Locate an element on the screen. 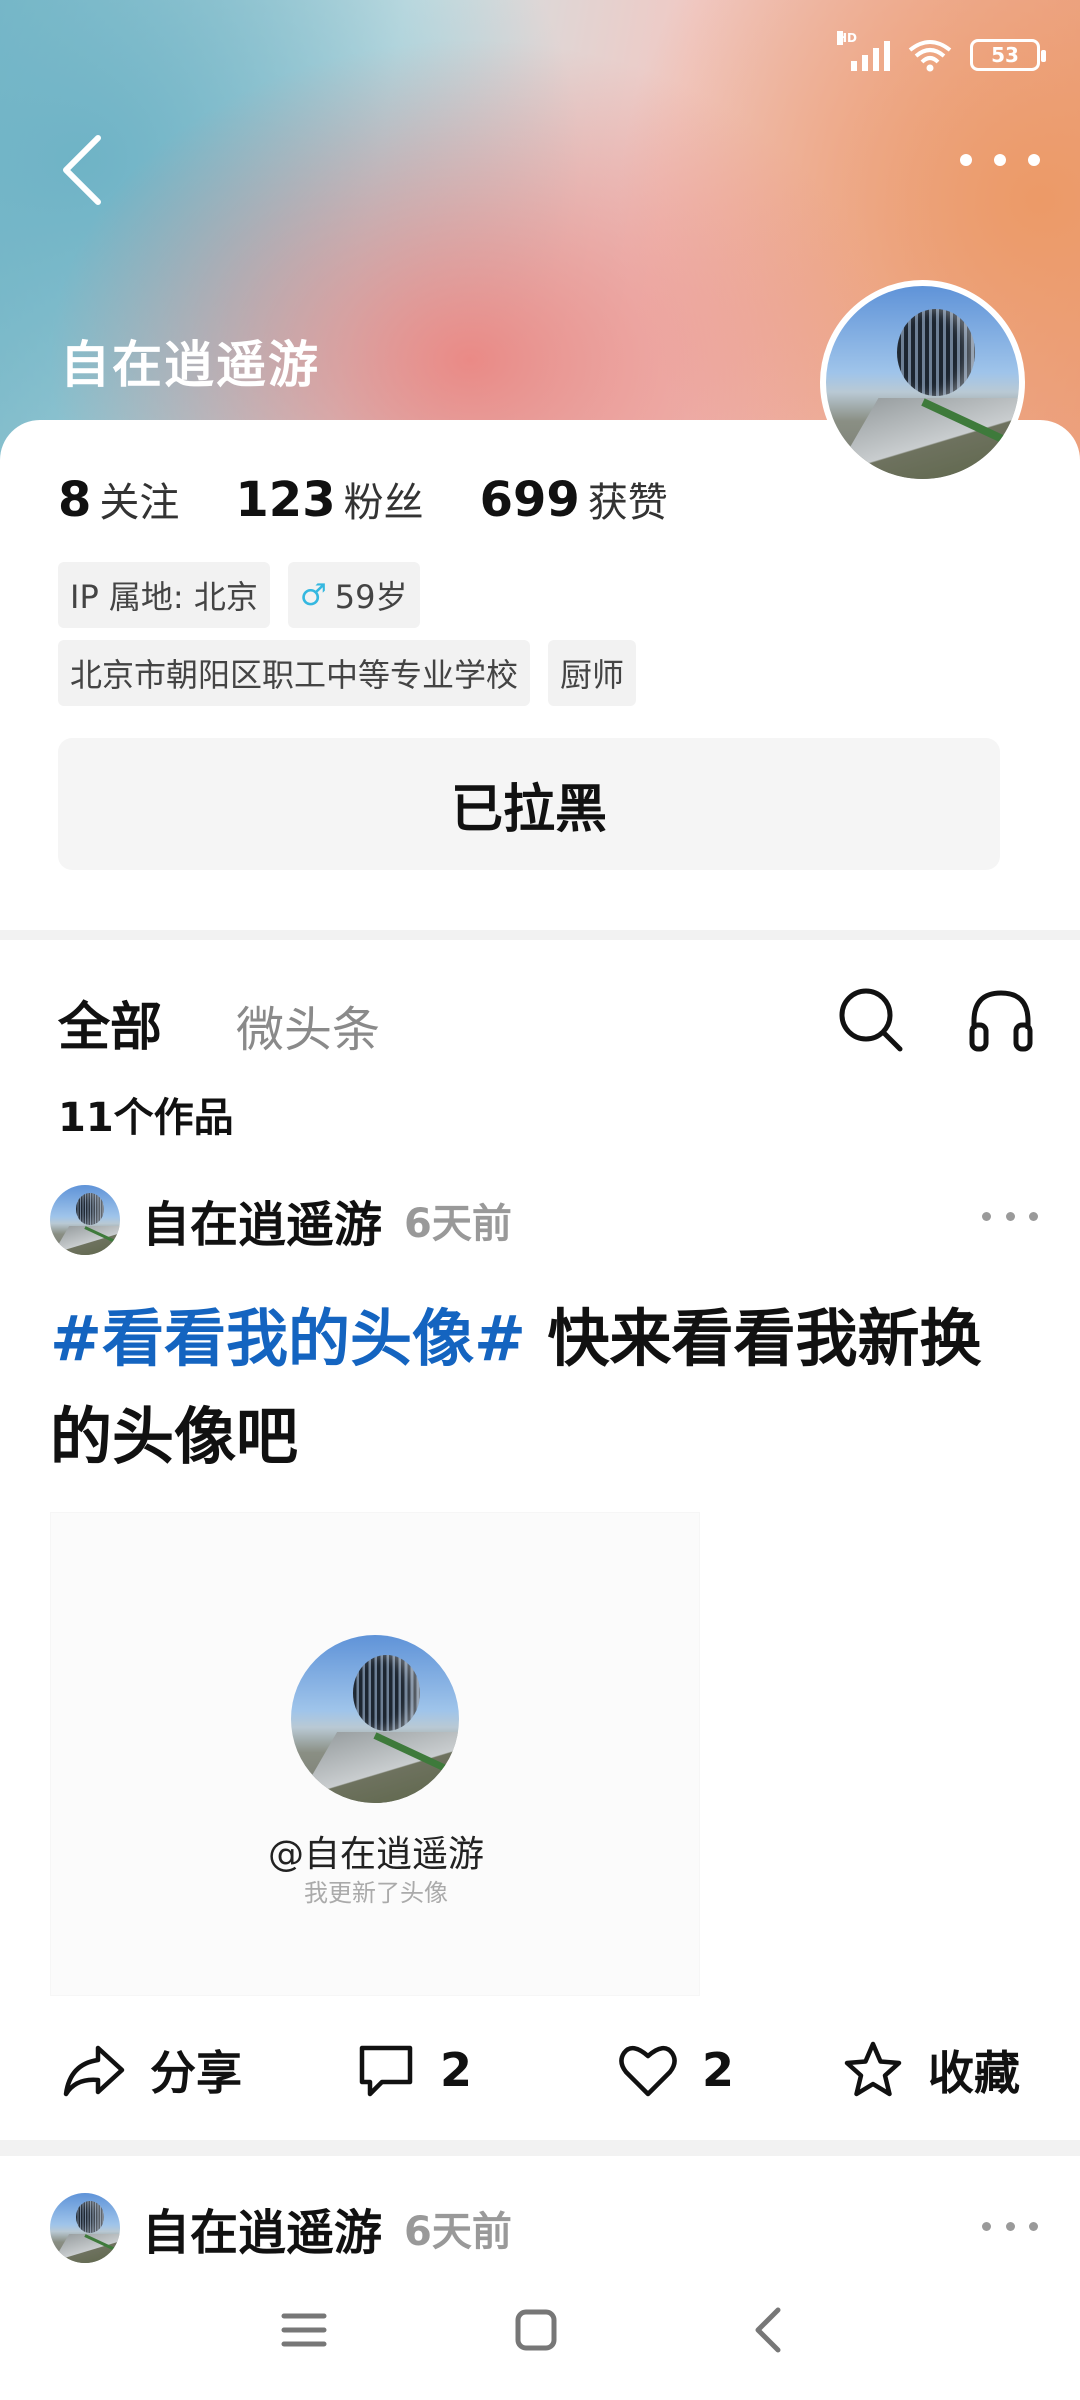 Image resolution: width=1080 pixels, height=2400 pixels. followers-count: 123 is located at coordinates (285, 500).